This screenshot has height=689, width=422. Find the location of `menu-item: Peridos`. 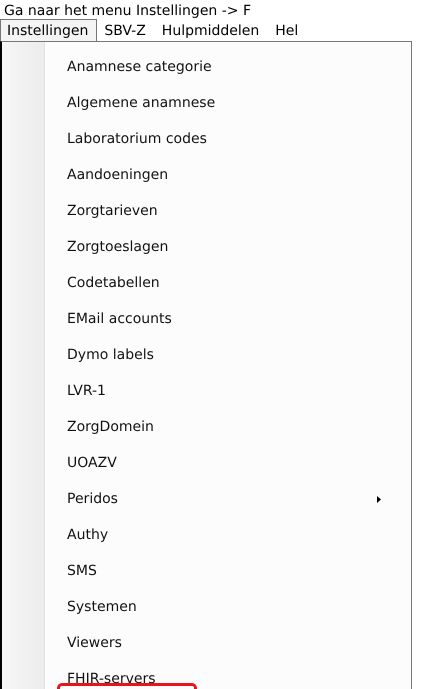

menu-item: Peridos is located at coordinates (228, 499).